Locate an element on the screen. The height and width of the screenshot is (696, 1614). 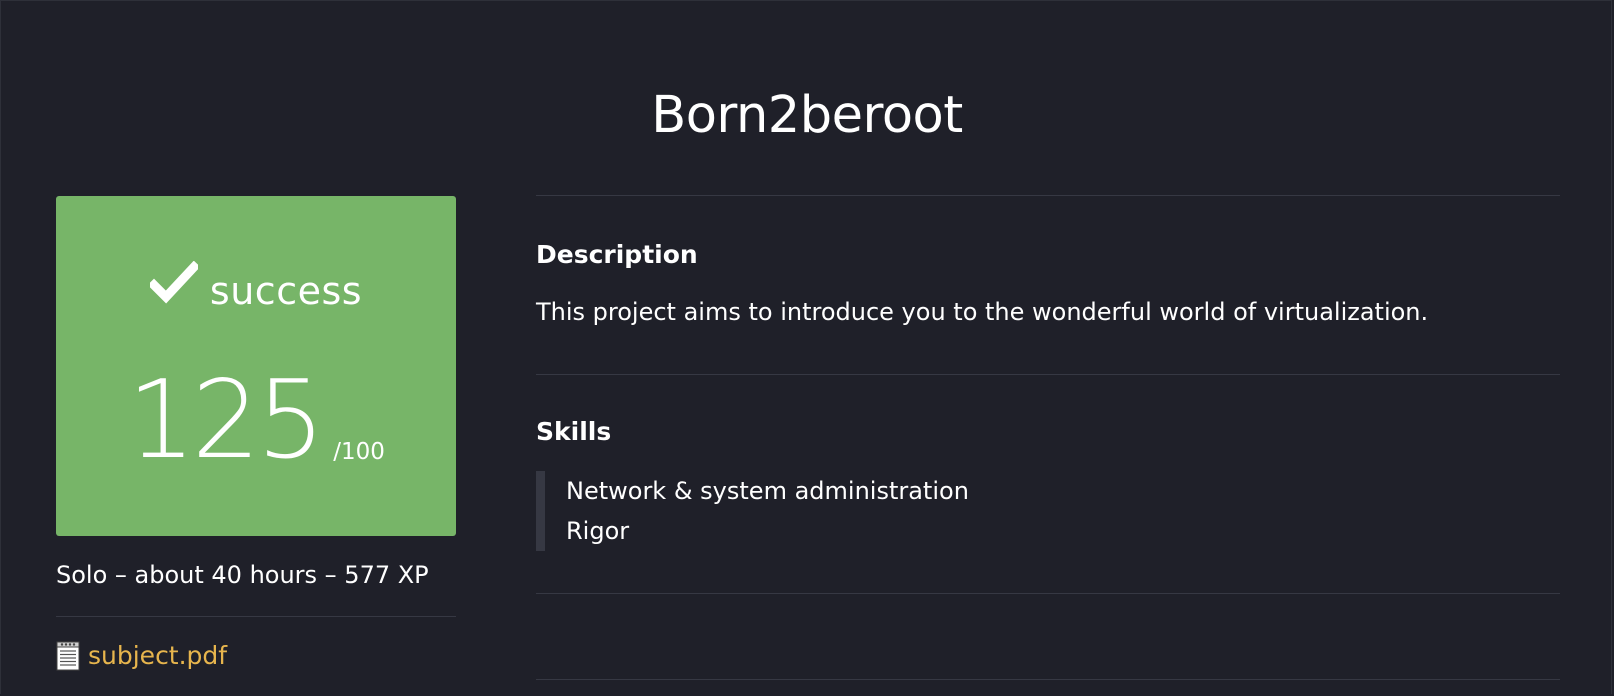
result-card: success 125 /100 is located at coordinates (256, 366).